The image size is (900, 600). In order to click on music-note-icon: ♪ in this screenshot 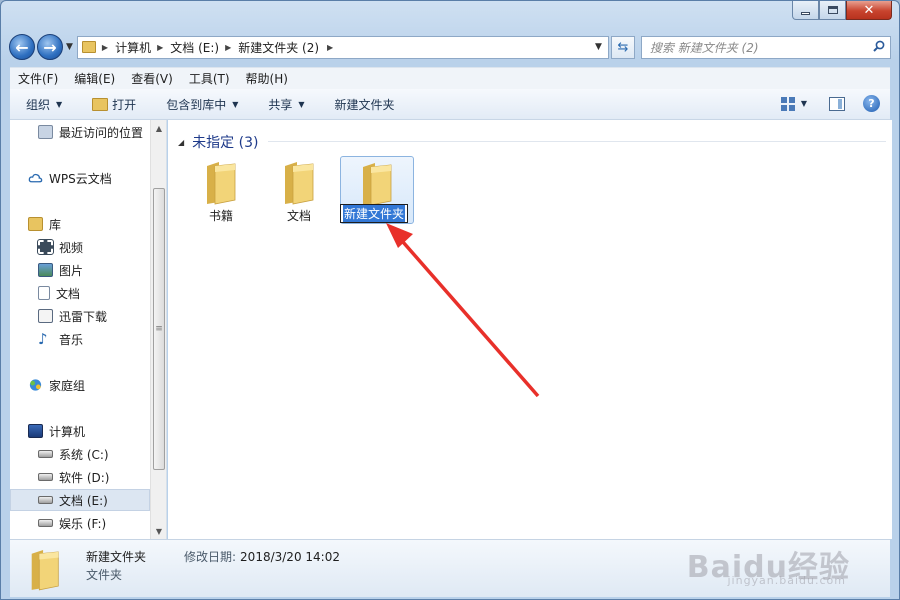, I will do `click(43, 339)`.